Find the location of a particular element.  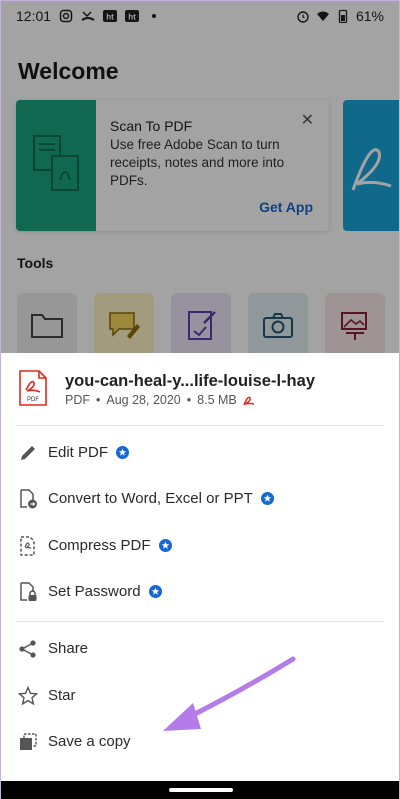

copy-icon is located at coordinates (28, 741).